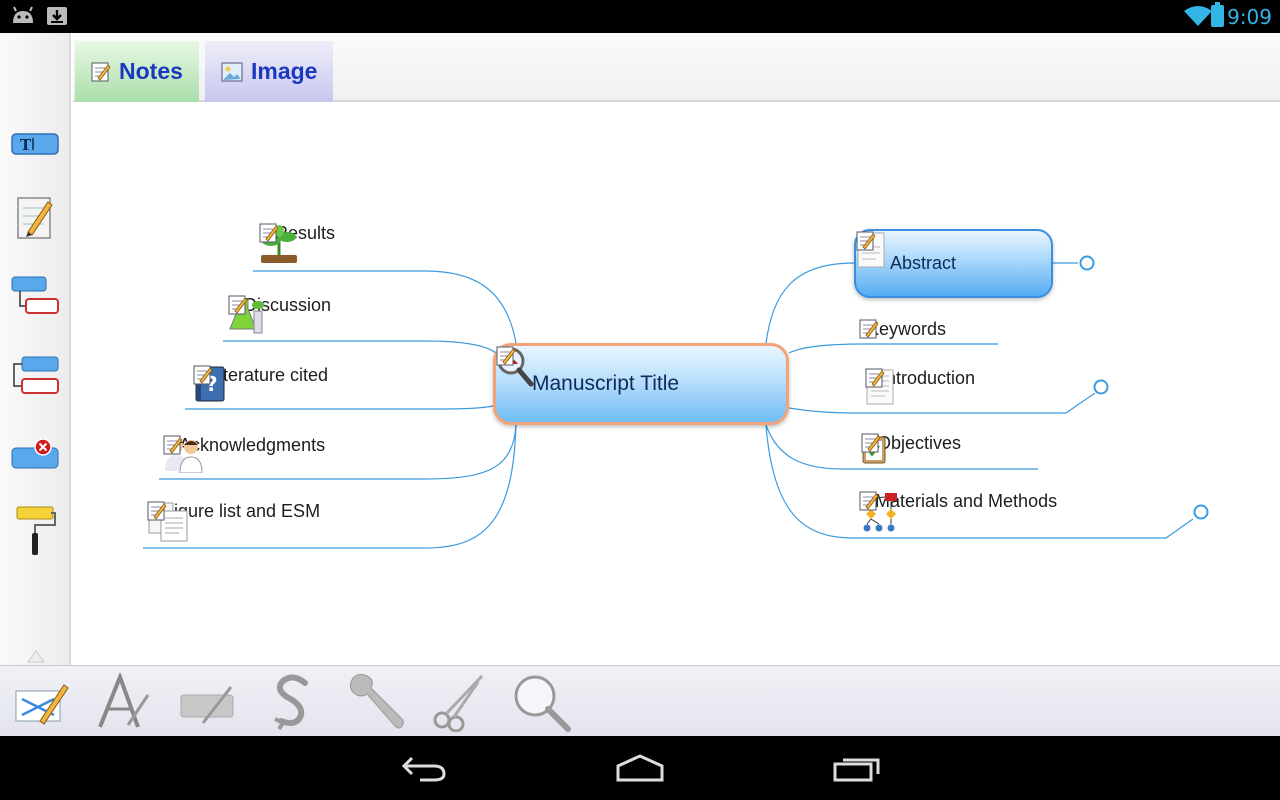 Image resolution: width=1280 pixels, height=800 pixels. Describe the element at coordinates (35, 296) in the screenshot. I see `add-child-topic-tool` at that location.